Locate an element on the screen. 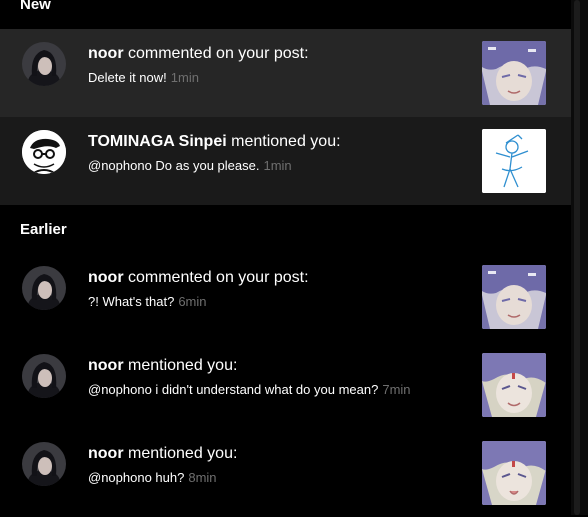  notification-message-row: Delete it now! 1min is located at coordinates (143, 77).